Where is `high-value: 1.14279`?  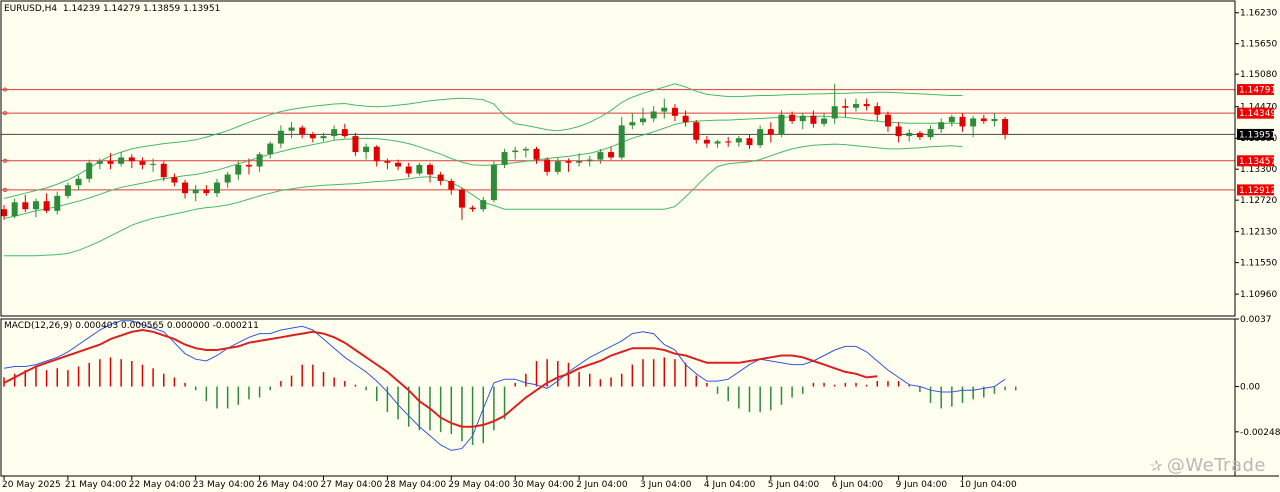
high-value: 1.14279 is located at coordinates (121, 9).